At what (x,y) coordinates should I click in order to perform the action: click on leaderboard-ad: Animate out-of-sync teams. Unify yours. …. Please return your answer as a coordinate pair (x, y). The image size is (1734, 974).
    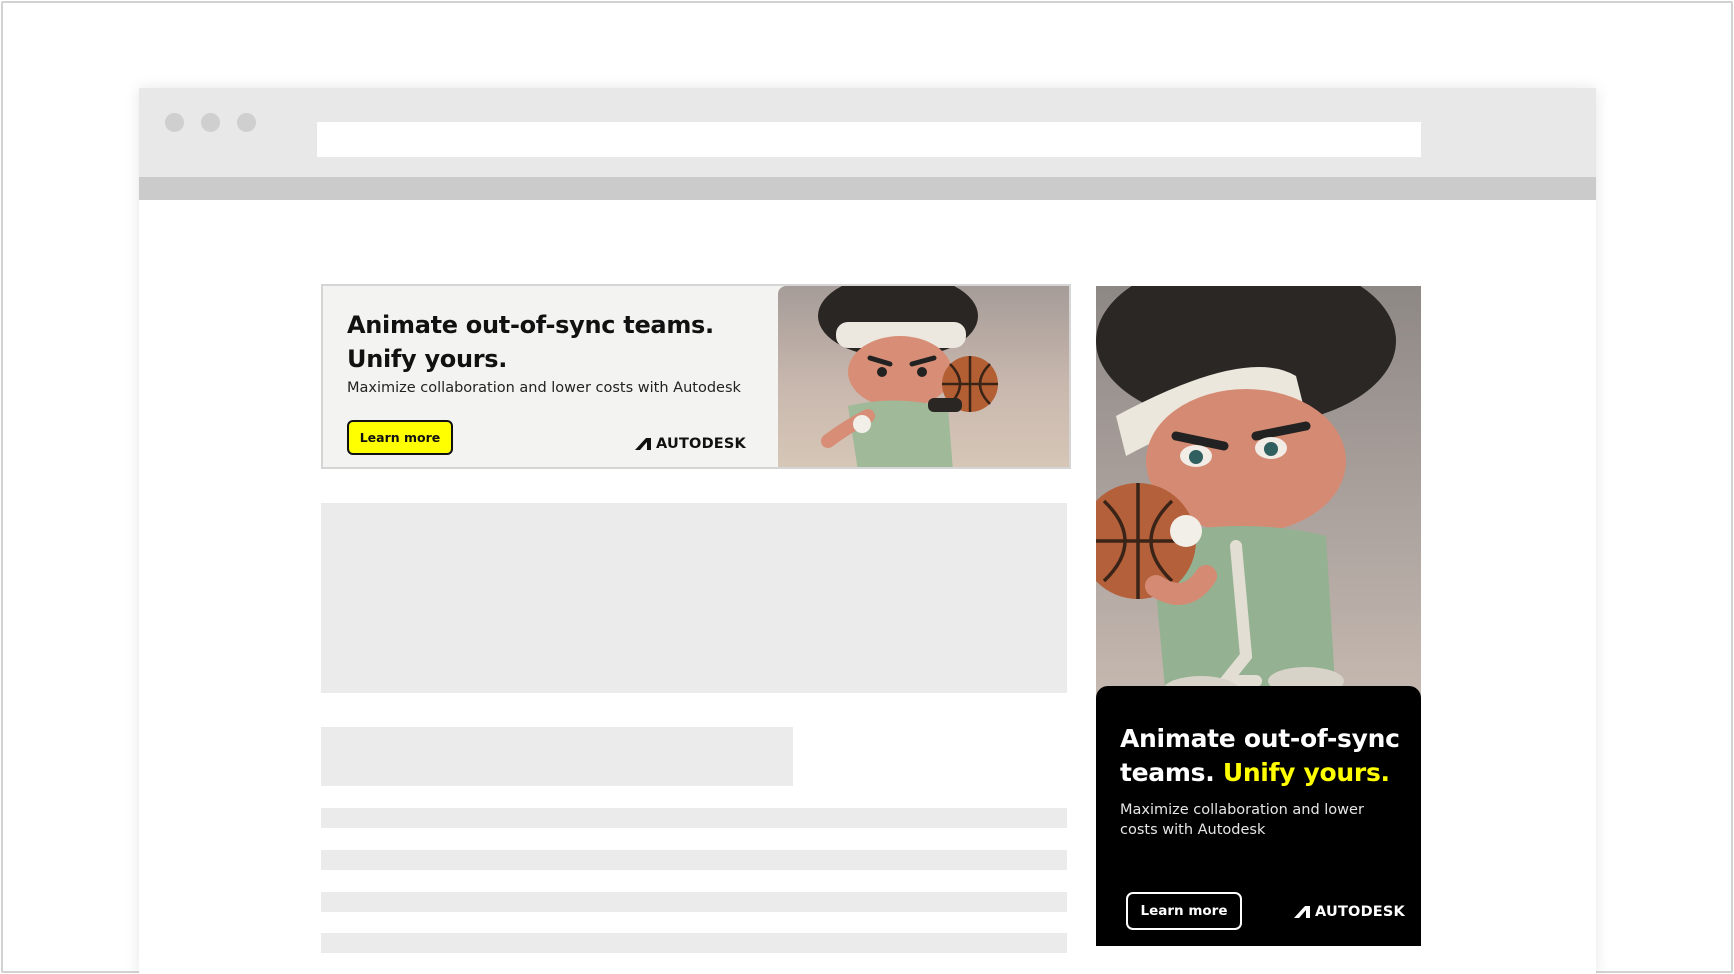
    Looking at the image, I should click on (696, 376).